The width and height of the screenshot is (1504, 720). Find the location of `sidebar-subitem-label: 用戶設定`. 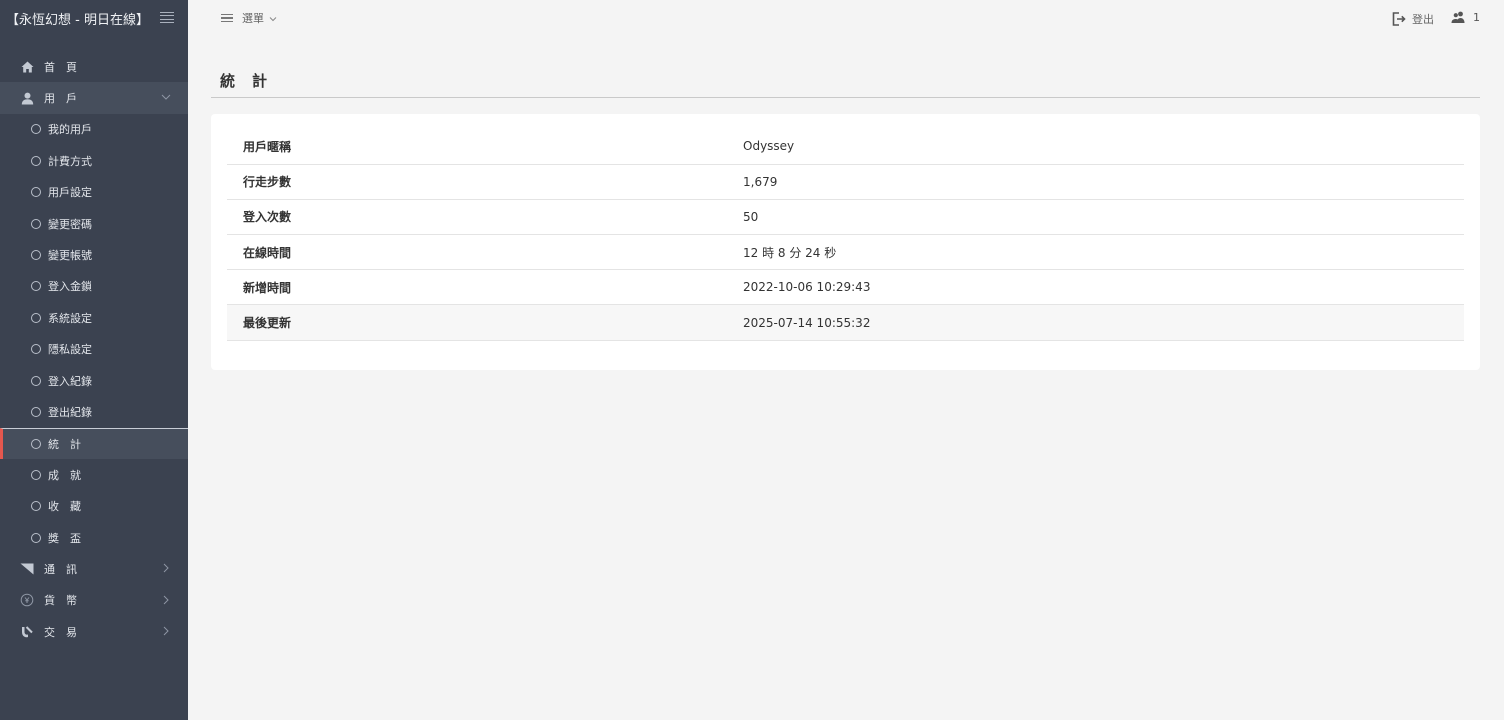

sidebar-subitem-label: 用戶設定 is located at coordinates (70, 193).